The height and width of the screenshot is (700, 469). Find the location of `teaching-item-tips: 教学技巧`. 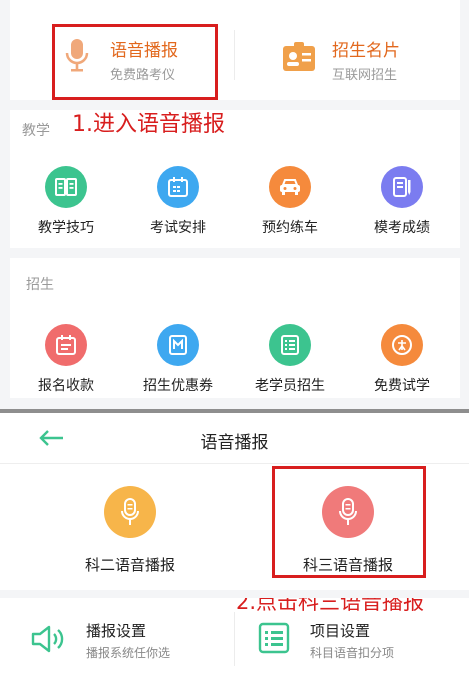

teaching-item-tips: 教学技巧 is located at coordinates (66, 201).